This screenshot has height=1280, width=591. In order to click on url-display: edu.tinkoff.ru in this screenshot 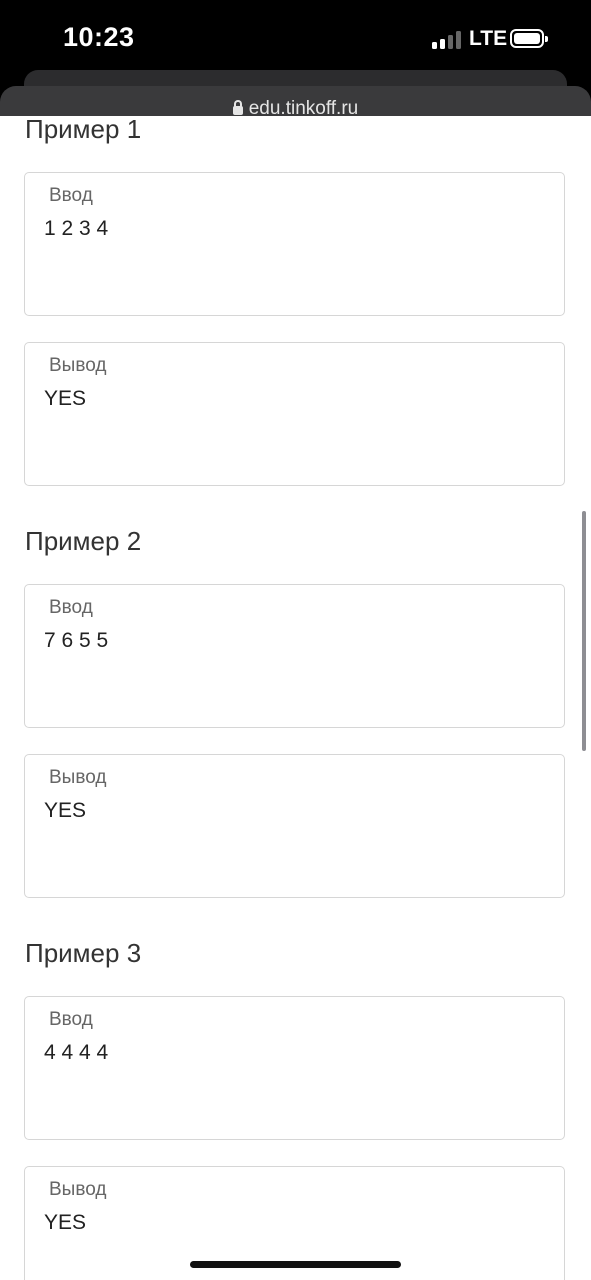, I will do `click(295, 107)`.